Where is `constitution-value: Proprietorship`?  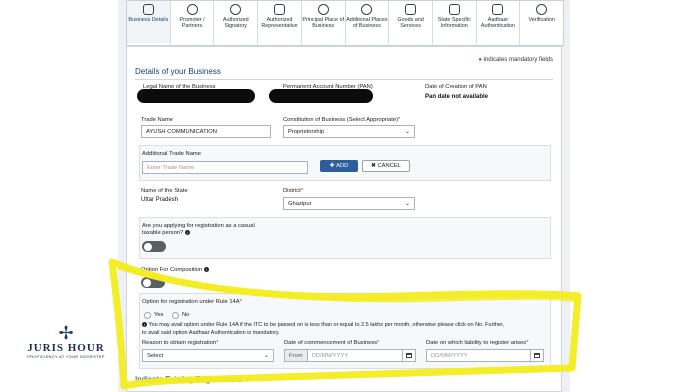
constitution-value: Proprietorship is located at coordinates (306, 132).